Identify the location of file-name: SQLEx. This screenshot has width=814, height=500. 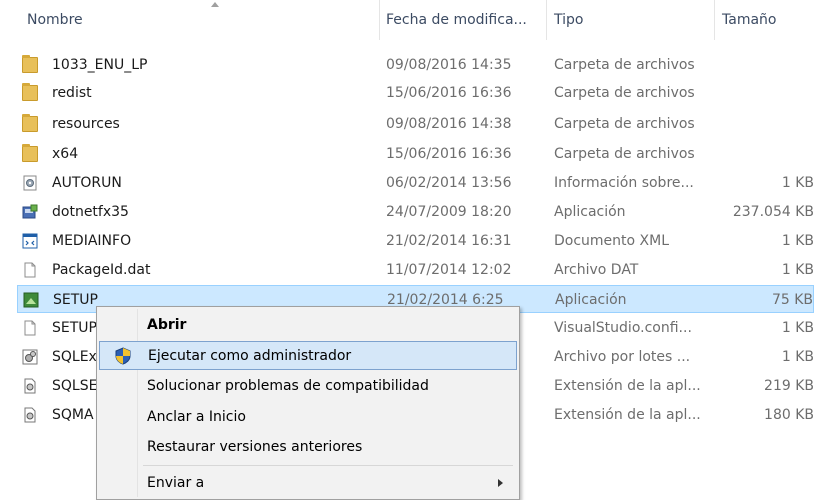
(74, 357).